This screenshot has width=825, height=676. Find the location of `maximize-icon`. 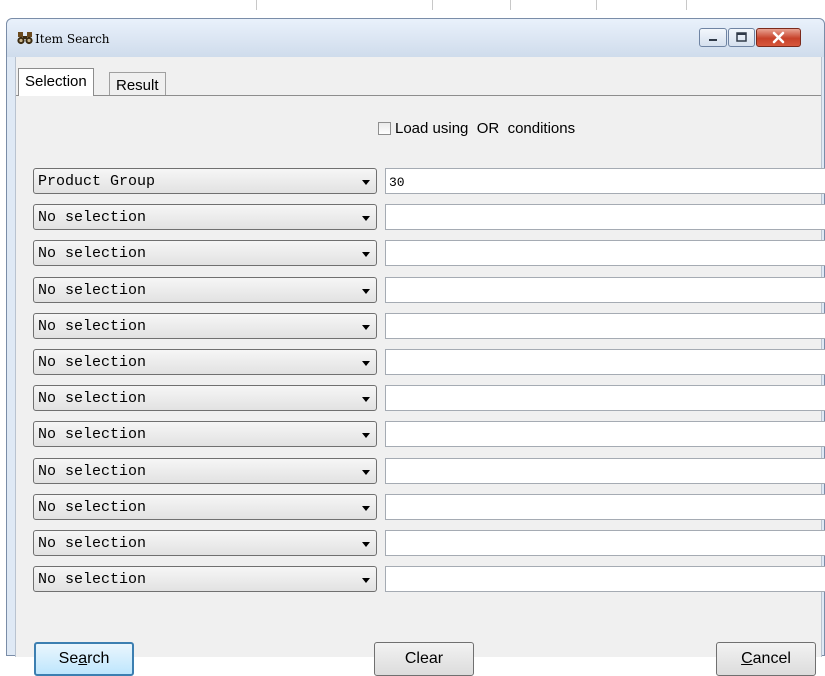

maximize-icon is located at coordinates (741, 37).